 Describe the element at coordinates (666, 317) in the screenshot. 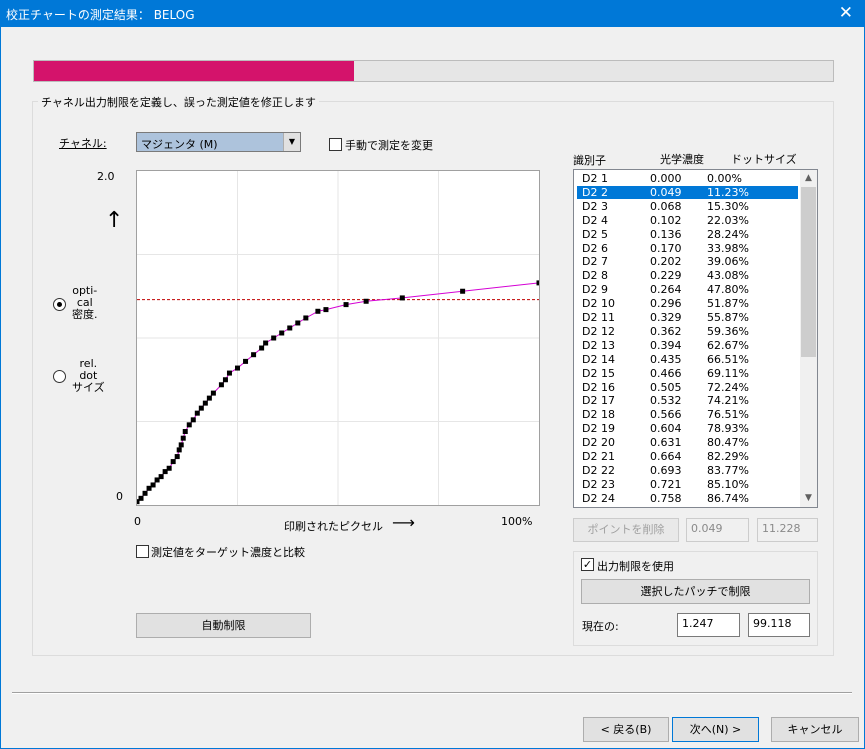

I see `row-density: 0.329` at that location.